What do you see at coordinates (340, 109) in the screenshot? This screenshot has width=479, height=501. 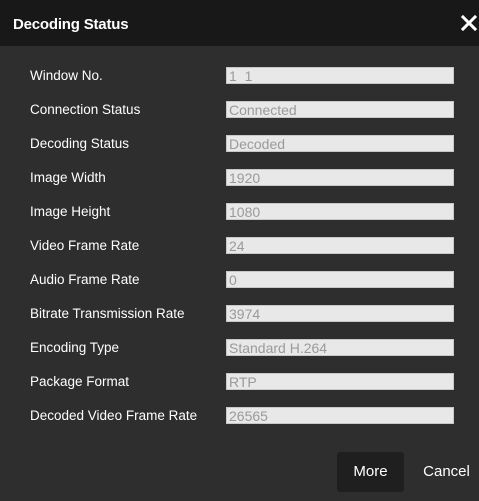 I see `connection-status-field: Connected` at bounding box center [340, 109].